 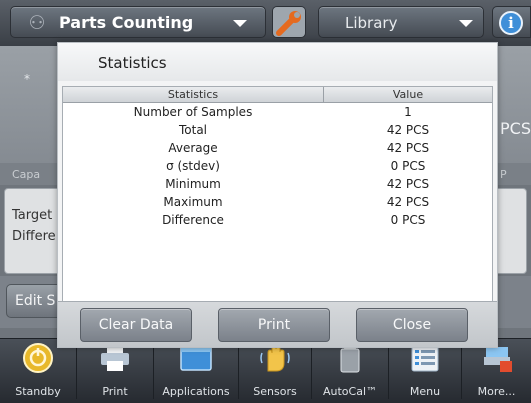 I want to click on toolbar-standby: Standby, so click(x=38, y=371).